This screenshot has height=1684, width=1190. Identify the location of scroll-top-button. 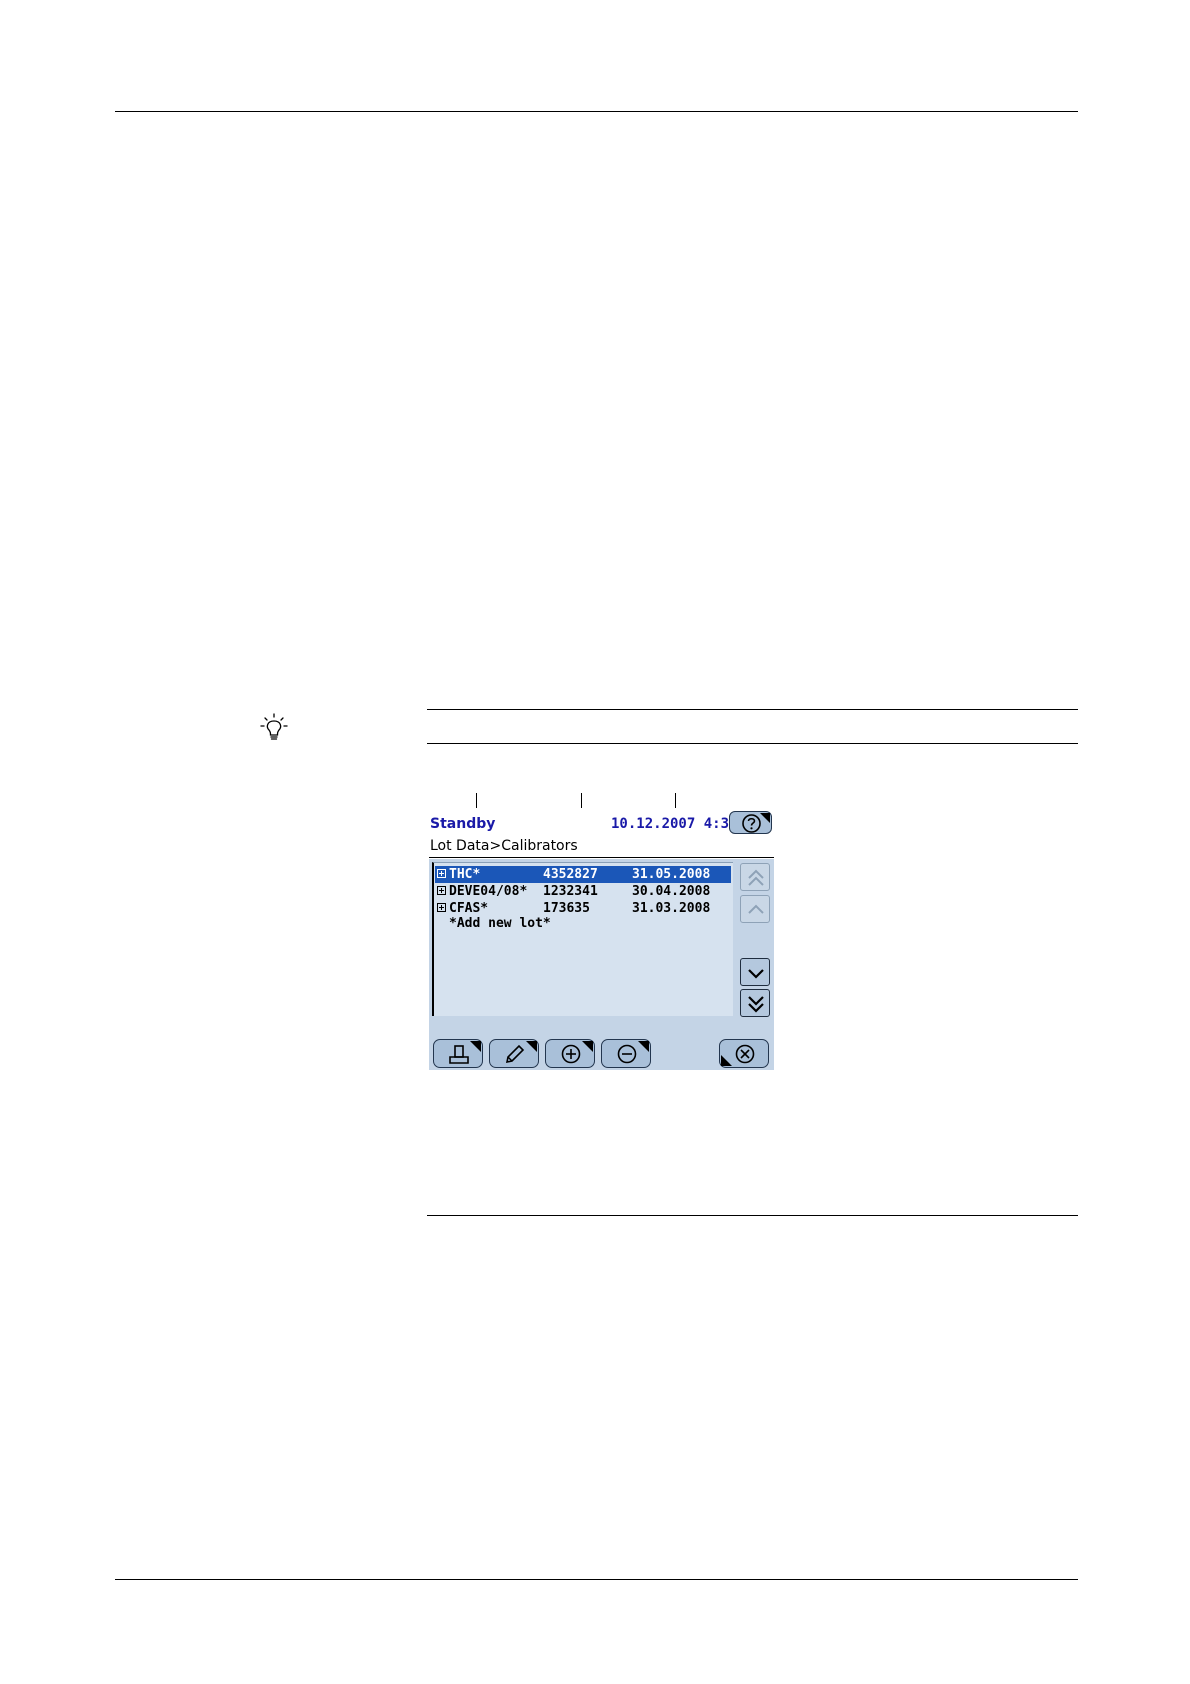
(755, 877).